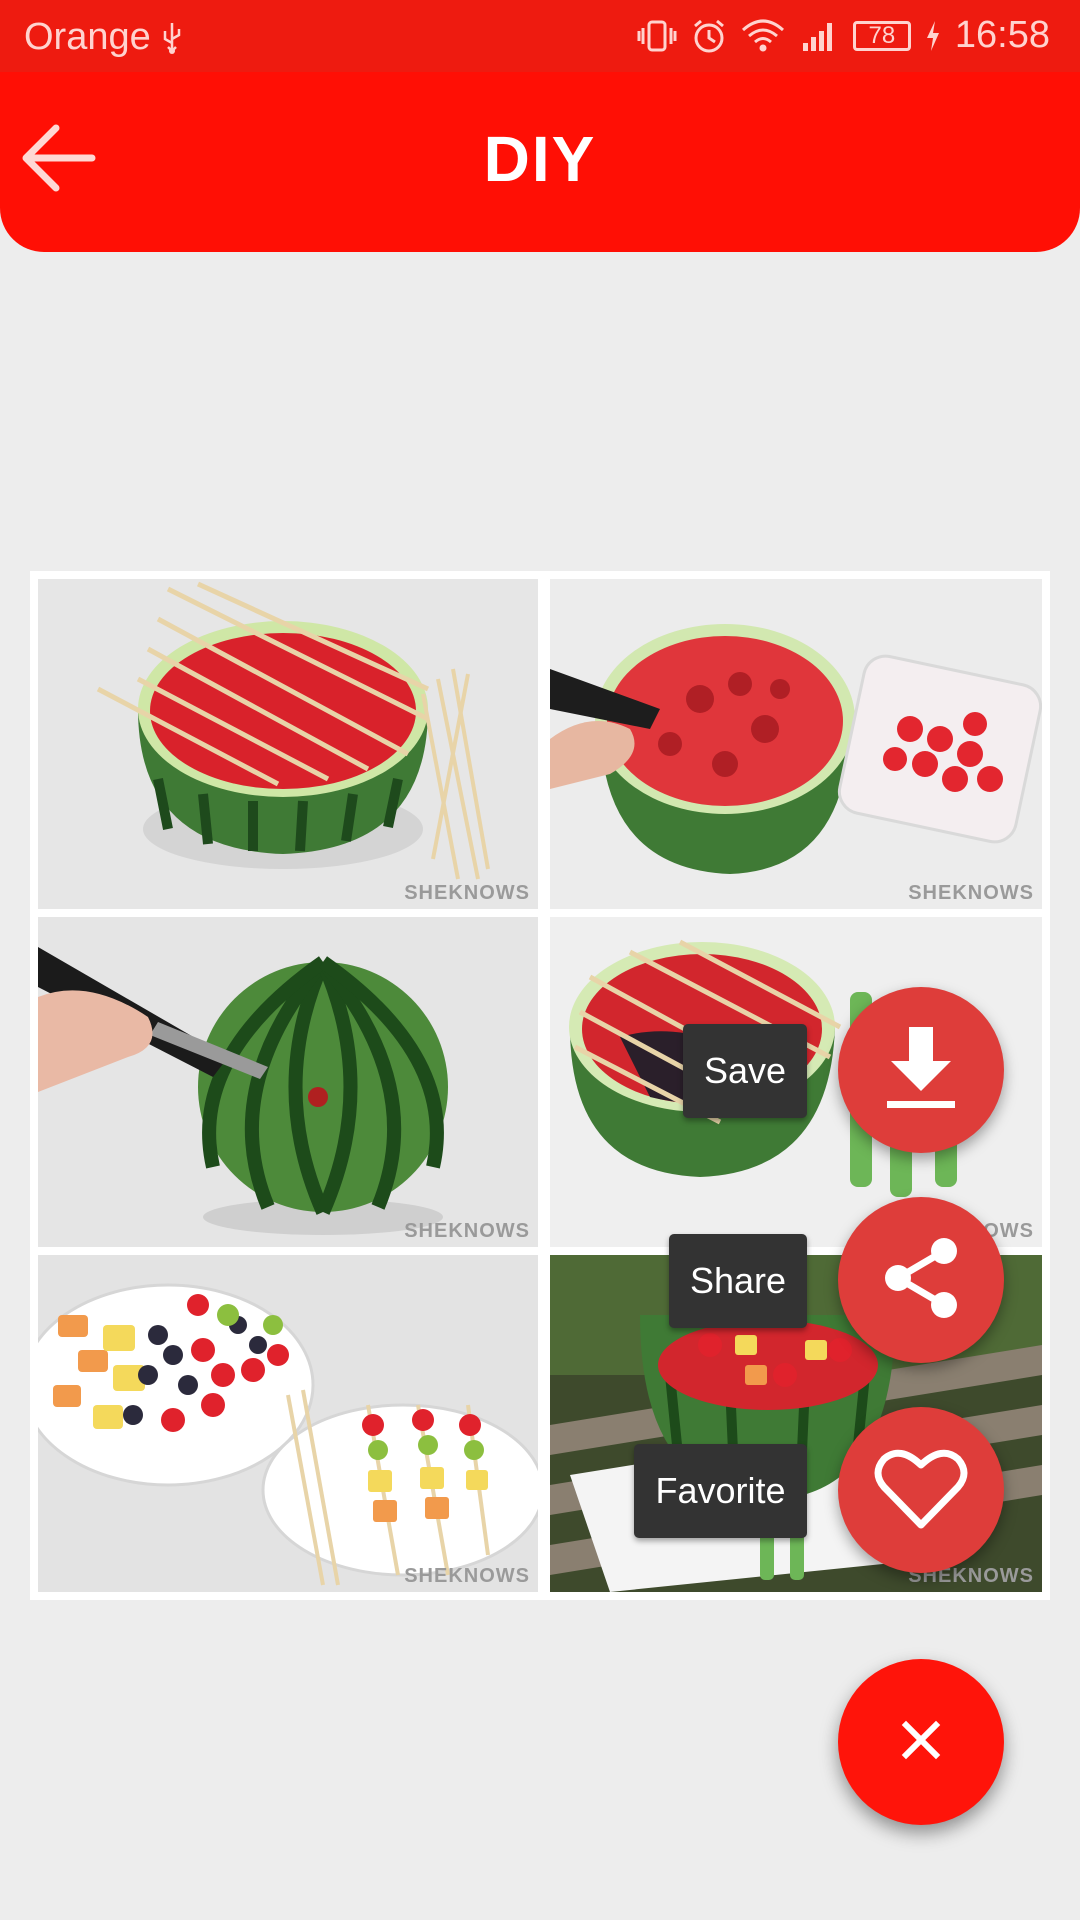 This screenshot has height=1920, width=1080. I want to click on save-button, so click(921, 1070).